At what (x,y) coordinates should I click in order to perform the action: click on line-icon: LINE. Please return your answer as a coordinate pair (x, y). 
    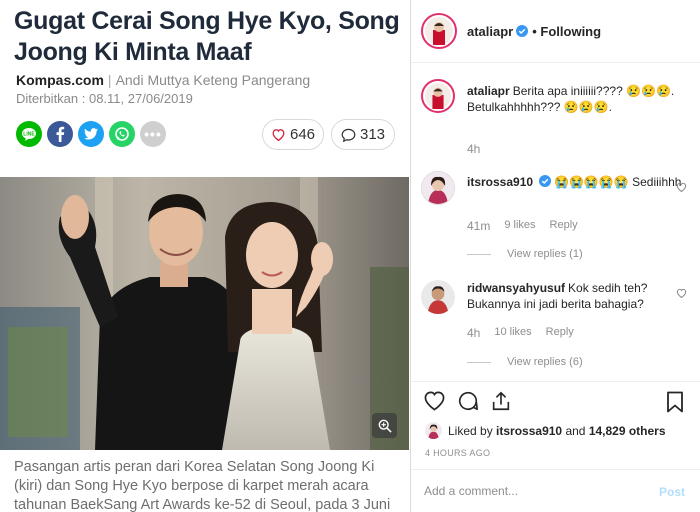
    Looking at the image, I should click on (29, 134).